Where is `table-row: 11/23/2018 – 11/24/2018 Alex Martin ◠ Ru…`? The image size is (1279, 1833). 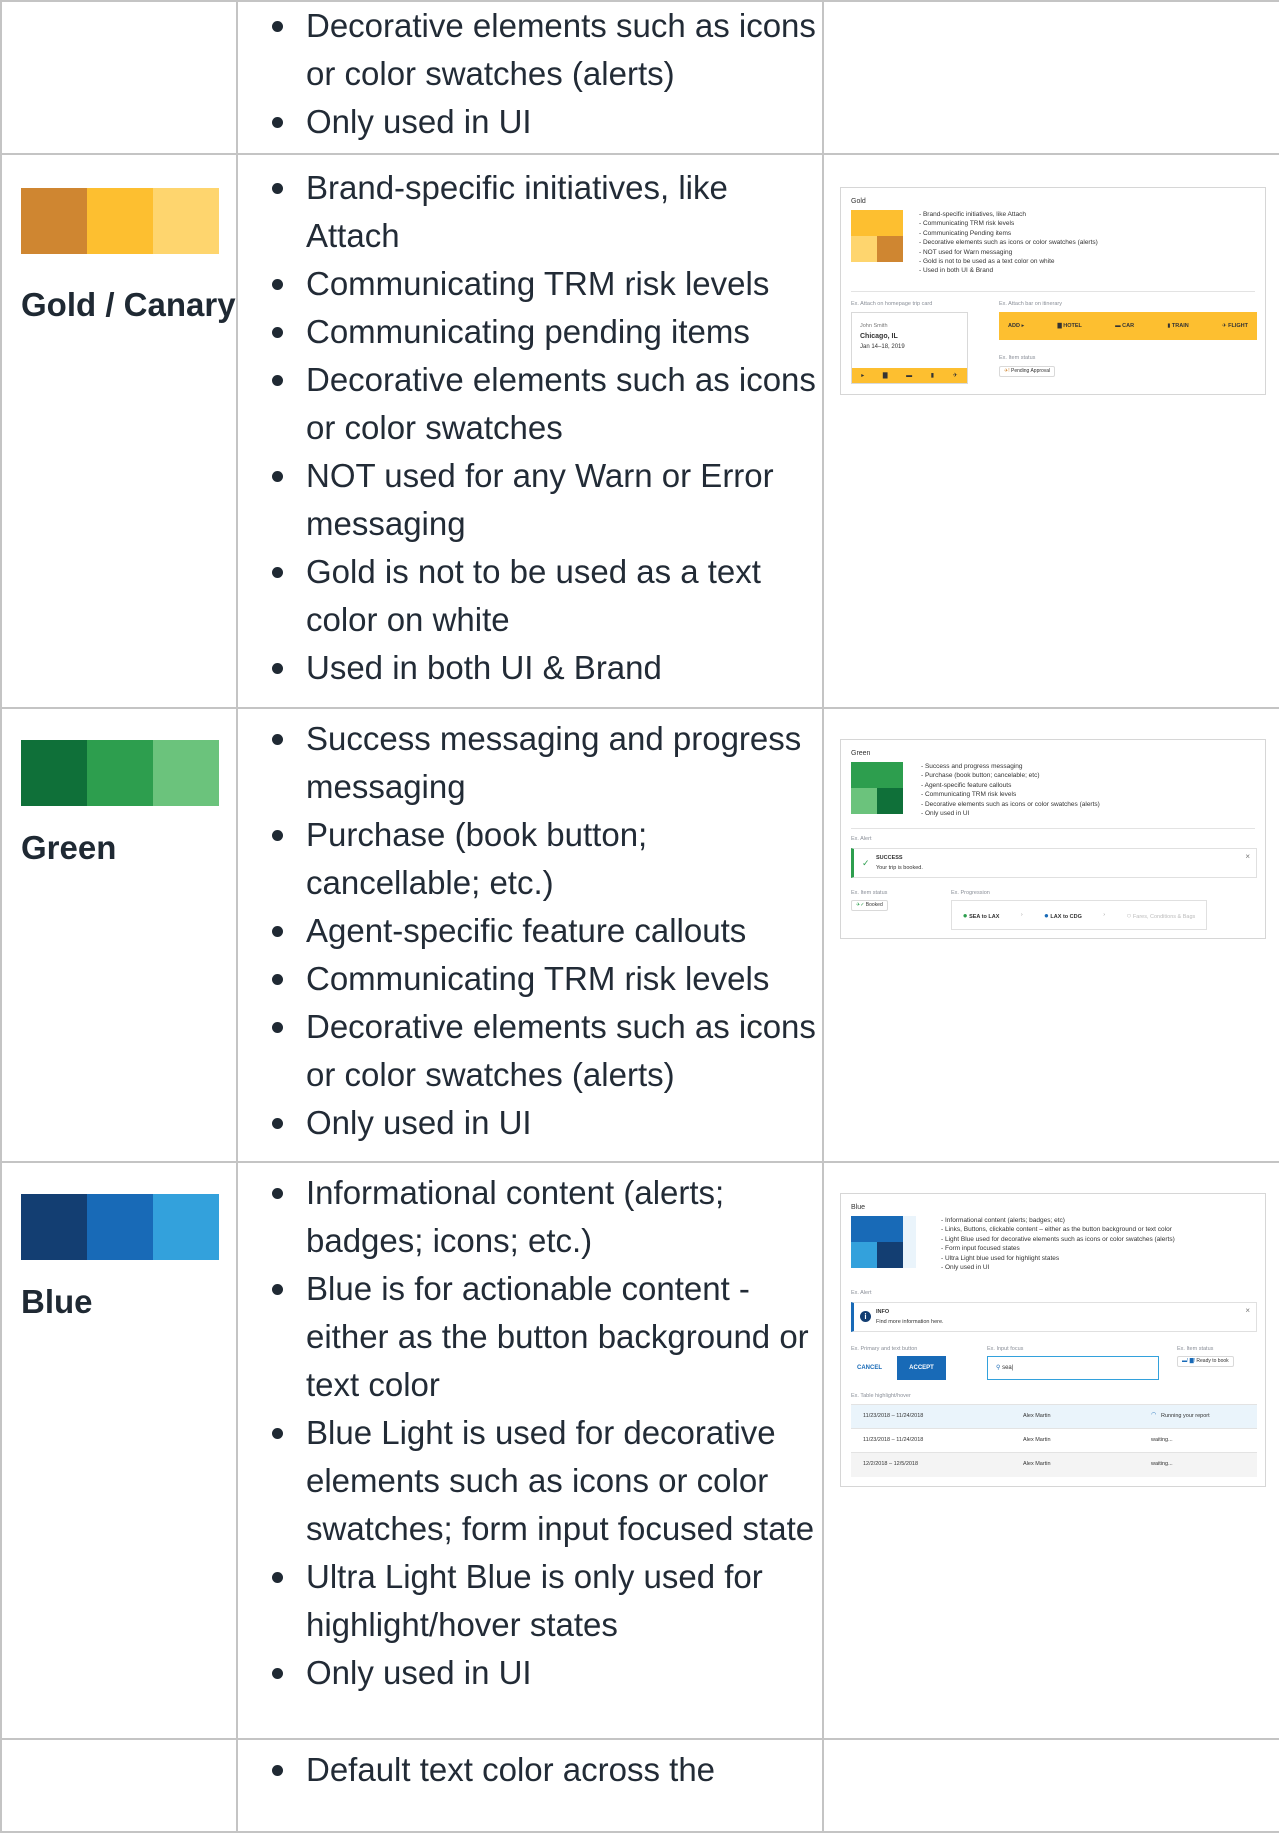 table-row: 11/23/2018 – 11/24/2018 Alex Martin ◠ Ru… is located at coordinates (1054, 1416).